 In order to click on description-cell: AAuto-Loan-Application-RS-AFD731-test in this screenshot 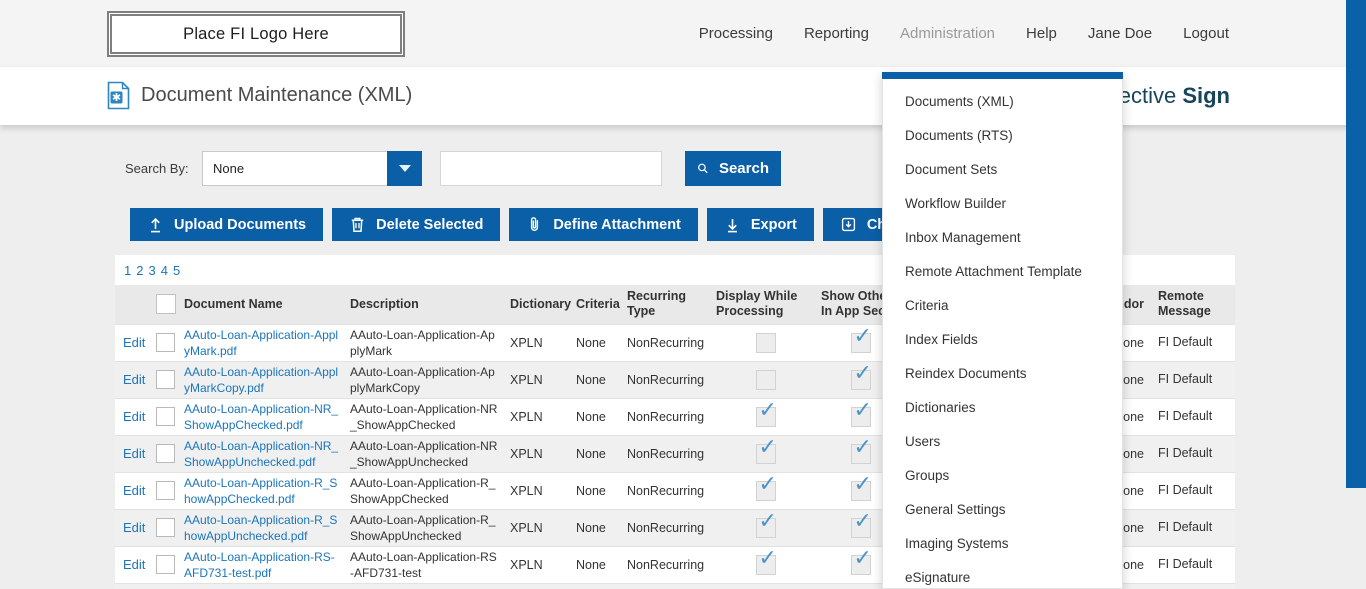, I will do `click(423, 564)`.